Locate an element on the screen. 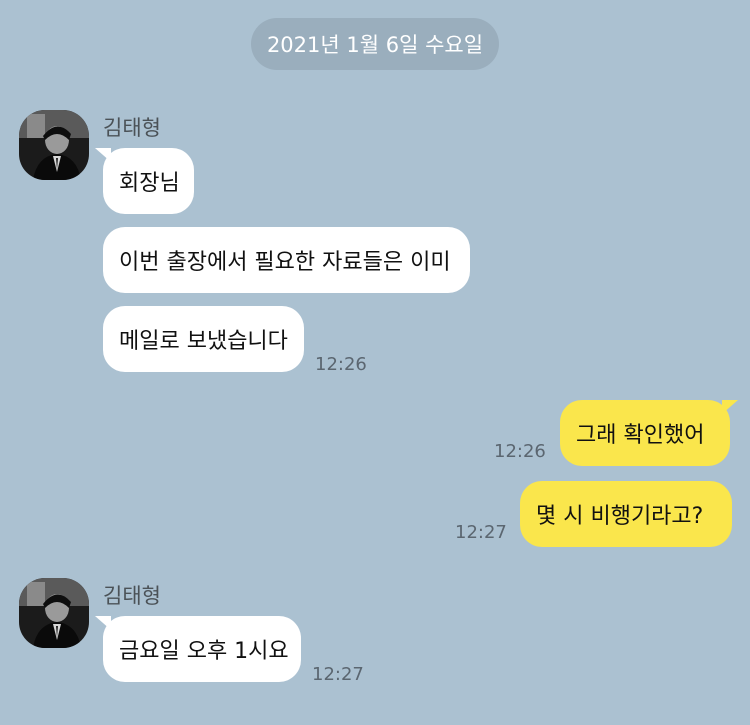  message-bubble: 이번 출장에서 필요한 자료들은 이미 is located at coordinates (286, 260).